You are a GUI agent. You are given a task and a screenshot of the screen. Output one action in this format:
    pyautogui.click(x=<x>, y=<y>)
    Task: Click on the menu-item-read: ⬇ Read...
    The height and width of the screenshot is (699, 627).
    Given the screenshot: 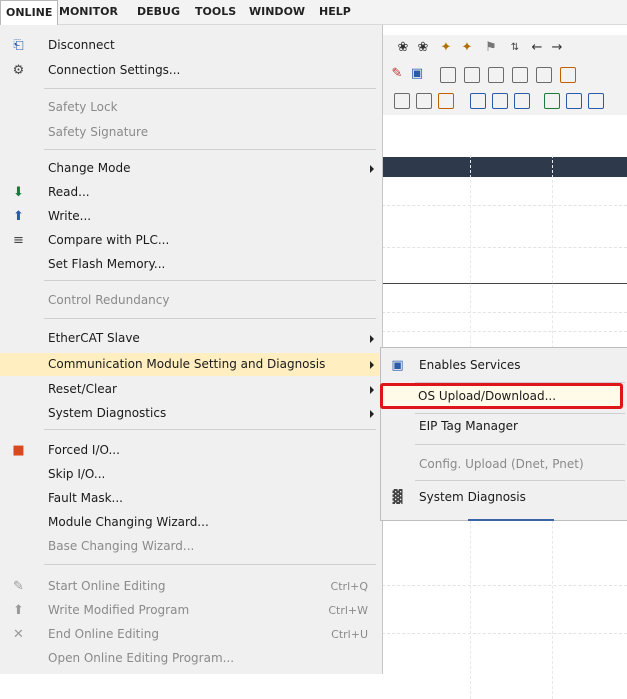 What is the action you would take?
    pyautogui.click(x=191, y=192)
    